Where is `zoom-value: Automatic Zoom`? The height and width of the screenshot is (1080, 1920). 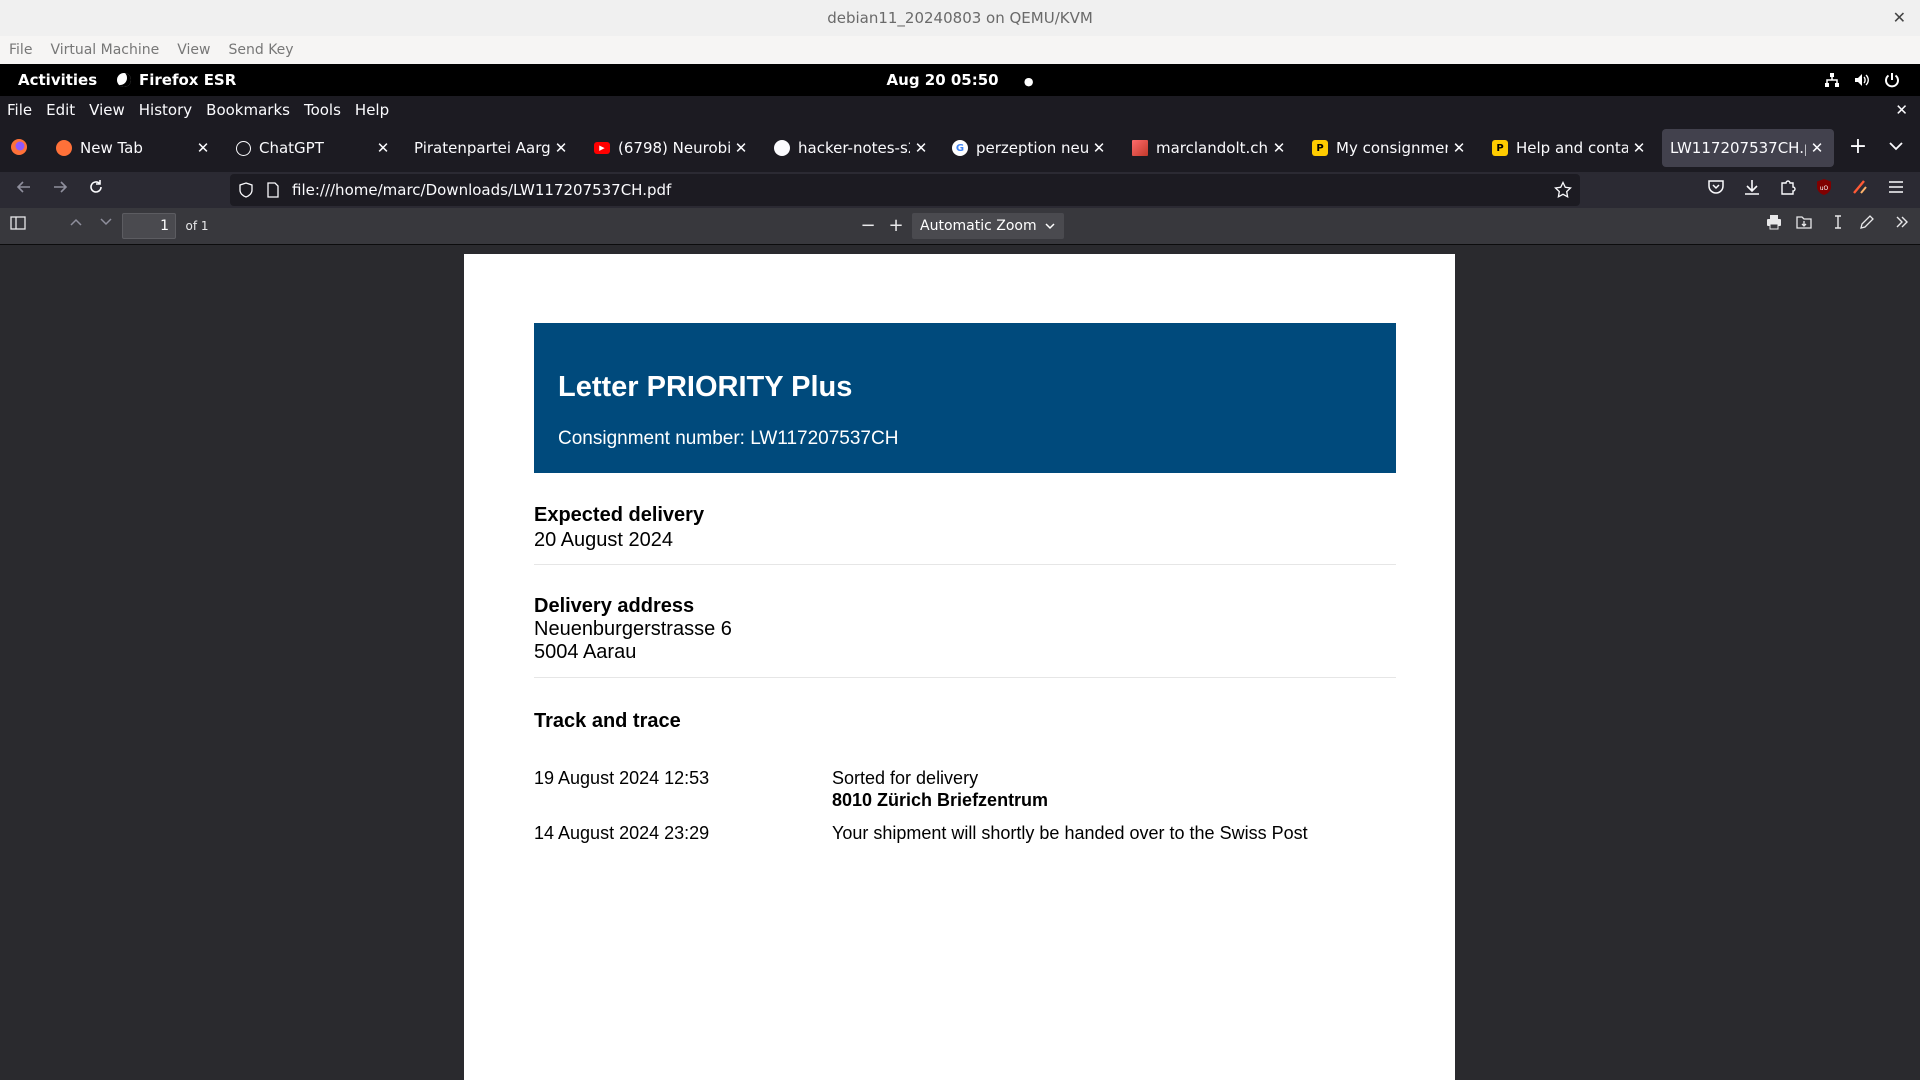 zoom-value: Automatic Zoom is located at coordinates (978, 226).